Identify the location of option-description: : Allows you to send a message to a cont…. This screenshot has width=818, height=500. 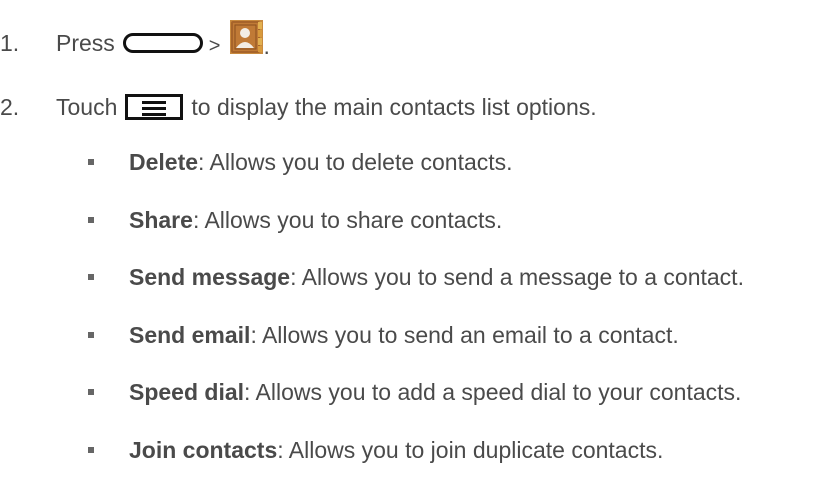
(517, 276).